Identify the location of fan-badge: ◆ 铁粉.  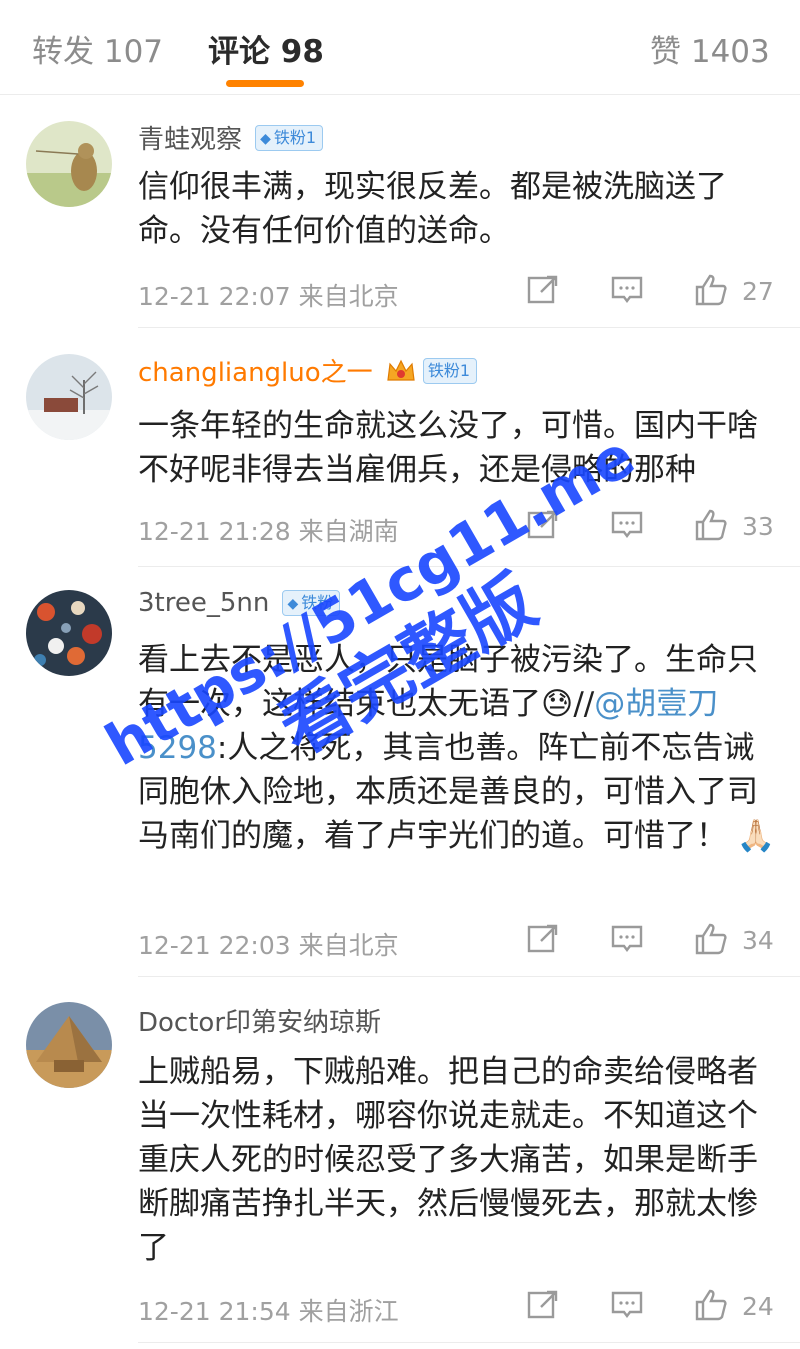
(311, 603).